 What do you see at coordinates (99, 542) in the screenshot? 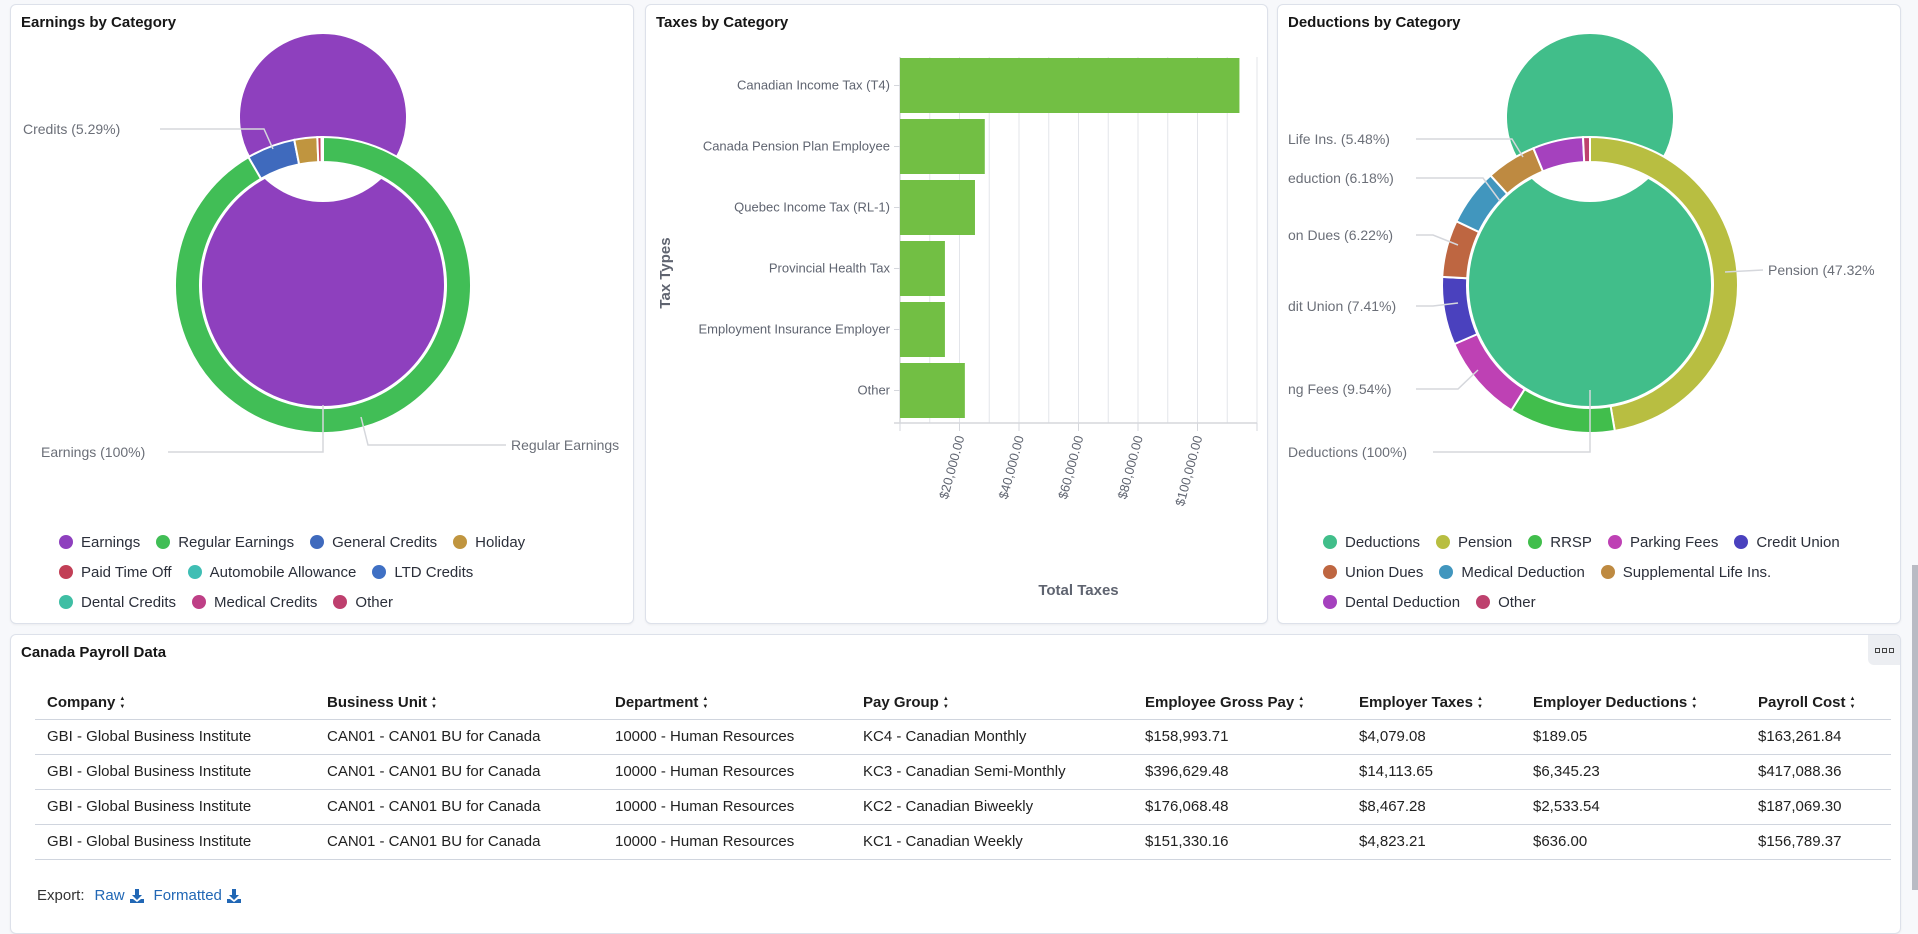
I see `legend-item: Earnings` at bounding box center [99, 542].